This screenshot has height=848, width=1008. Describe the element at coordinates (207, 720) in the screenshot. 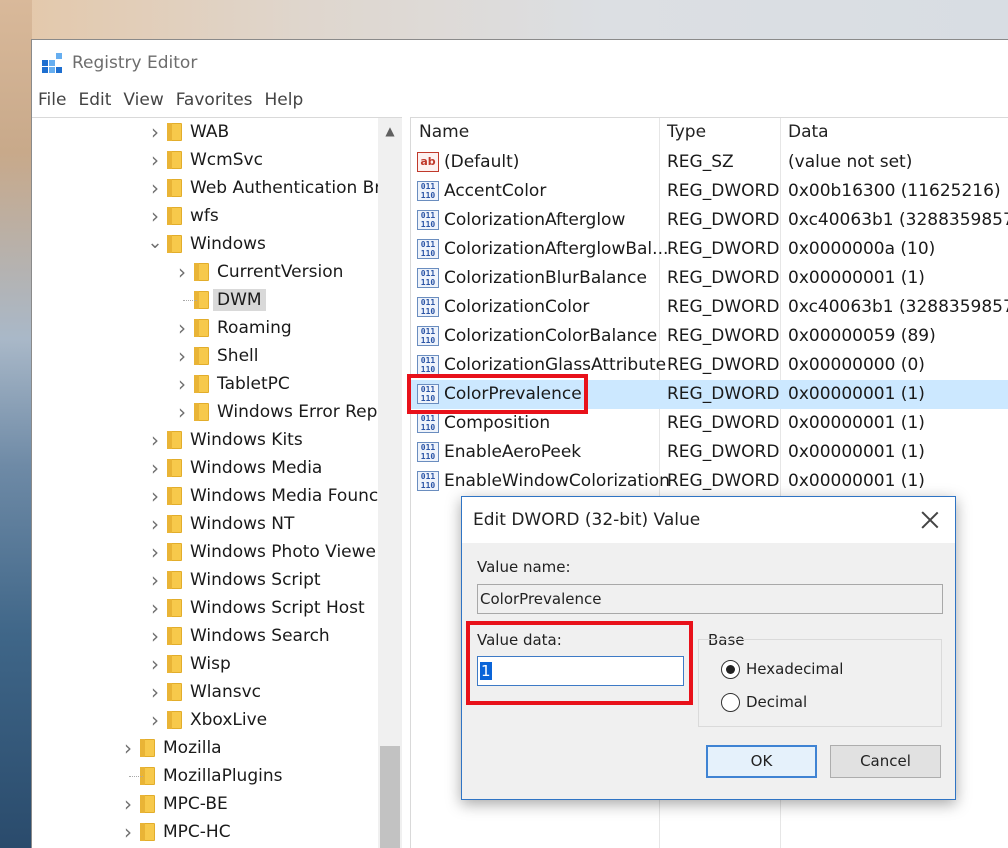

I see `tree-item: › XboxLive` at that location.